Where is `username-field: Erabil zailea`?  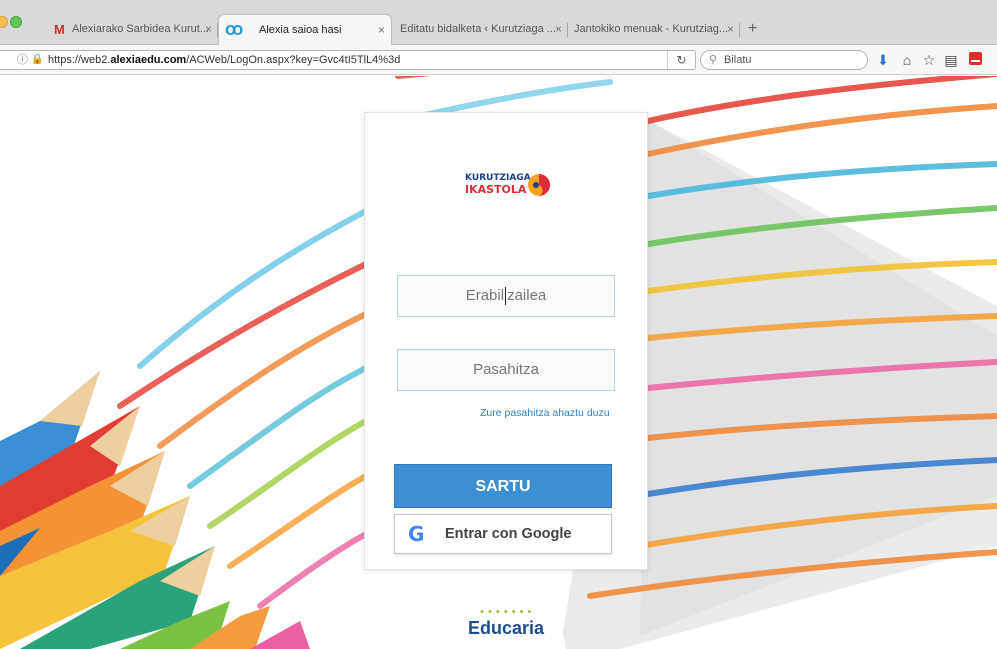 username-field: Erabil zailea is located at coordinates (506, 296).